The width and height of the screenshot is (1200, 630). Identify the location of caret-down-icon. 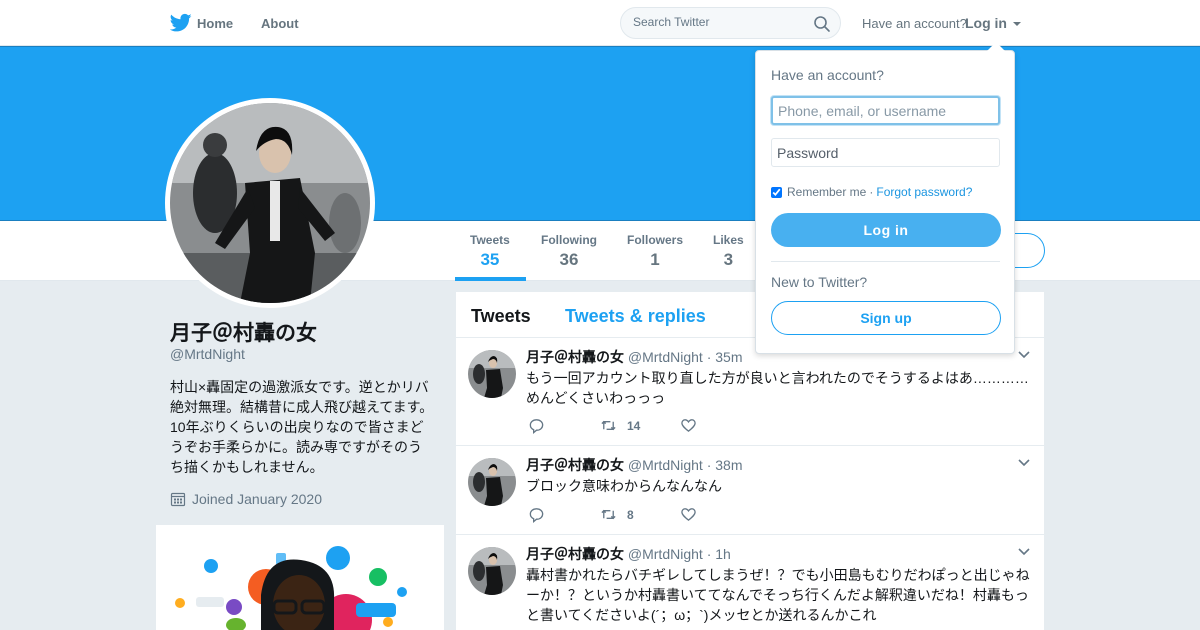
(1016, 24).